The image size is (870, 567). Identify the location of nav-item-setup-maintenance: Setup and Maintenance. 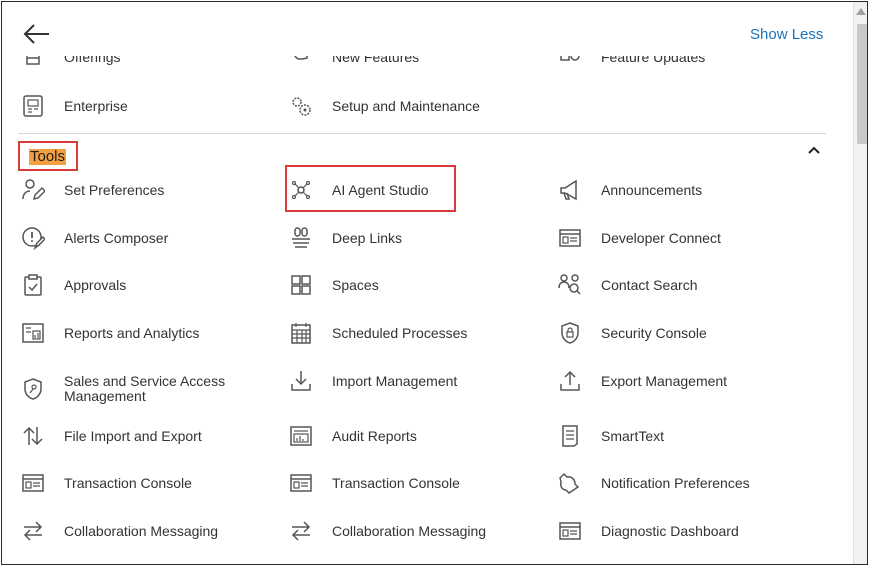
(384, 106).